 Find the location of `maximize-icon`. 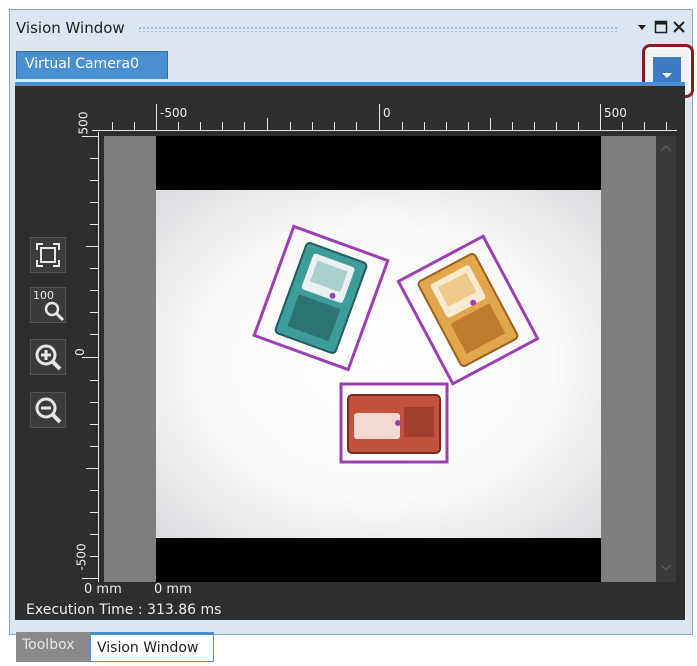

maximize-icon is located at coordinates (661, 29).